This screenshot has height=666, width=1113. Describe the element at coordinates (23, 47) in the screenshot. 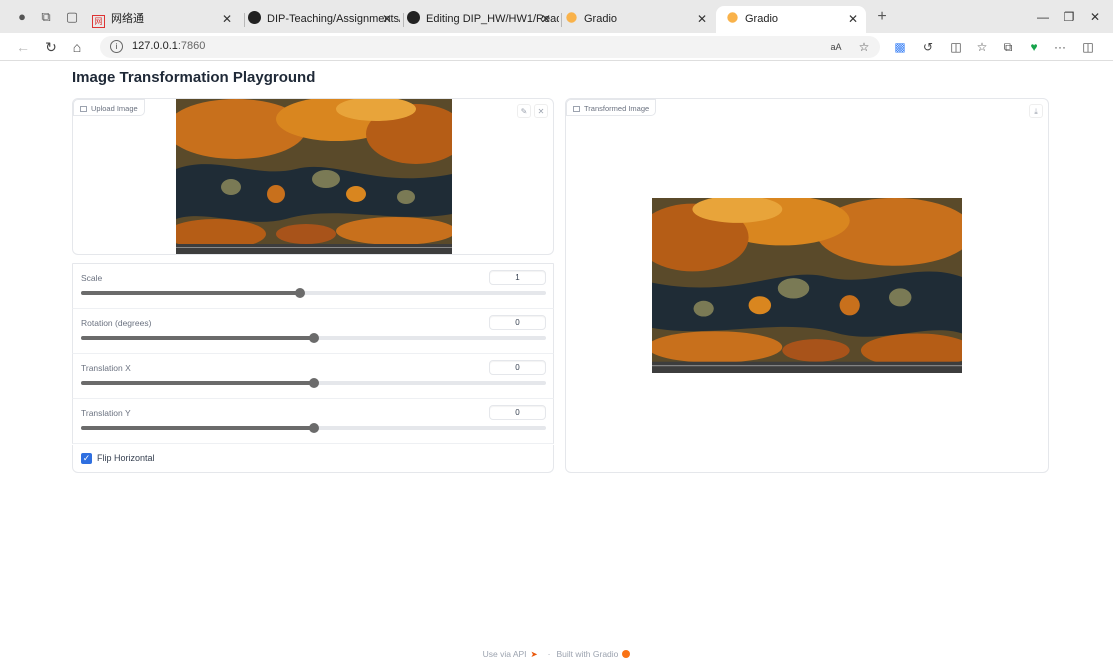

I see `back-icon: ←` at that location.